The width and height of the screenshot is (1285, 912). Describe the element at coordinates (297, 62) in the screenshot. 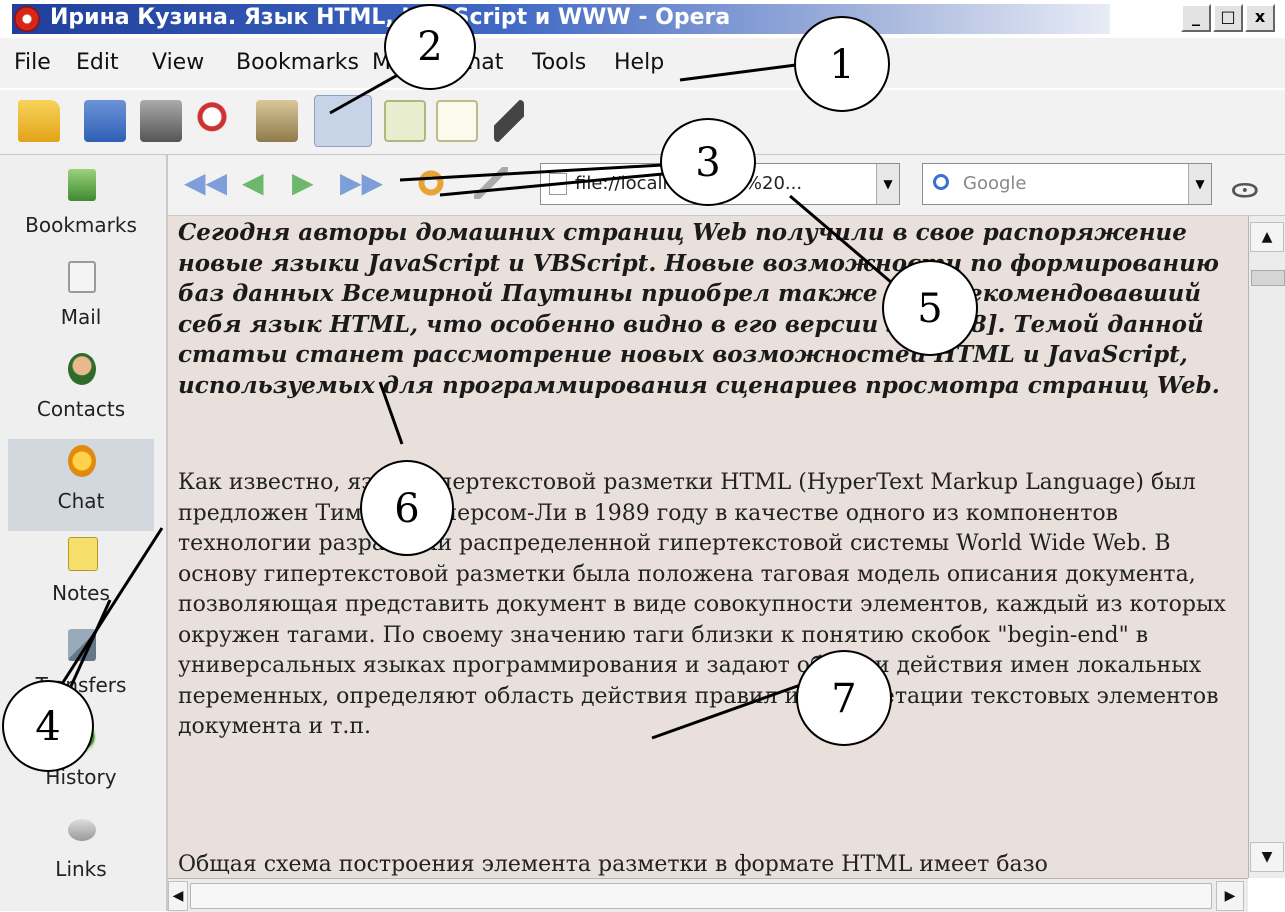

I see `menu-bookmarks: Bookmarks` at that location.